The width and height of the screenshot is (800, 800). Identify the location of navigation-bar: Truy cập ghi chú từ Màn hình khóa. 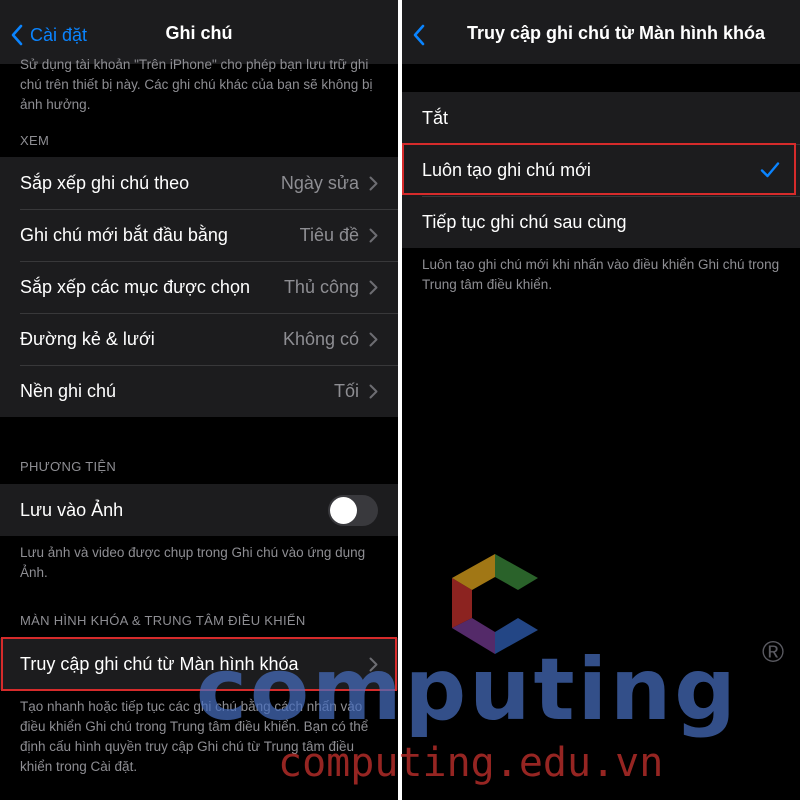
(601, 32).